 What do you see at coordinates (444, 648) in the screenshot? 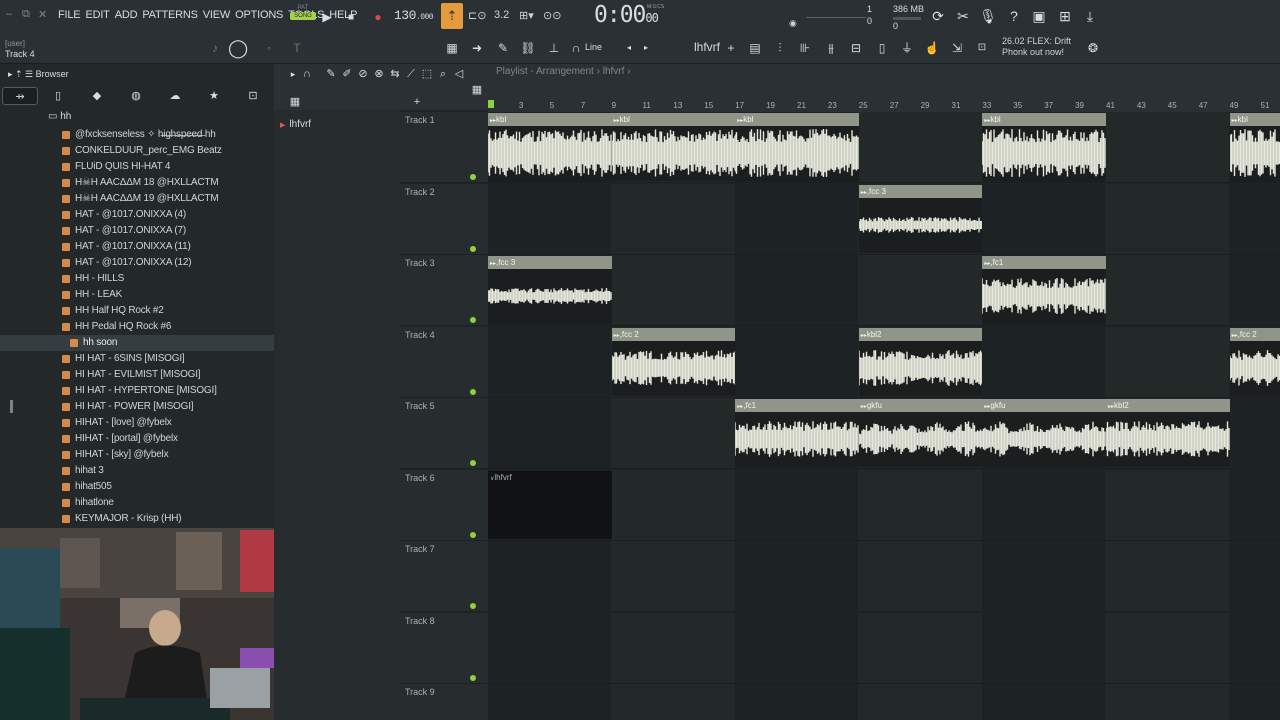
I see `track-header: Track 8` at bounding box center [444, 648].